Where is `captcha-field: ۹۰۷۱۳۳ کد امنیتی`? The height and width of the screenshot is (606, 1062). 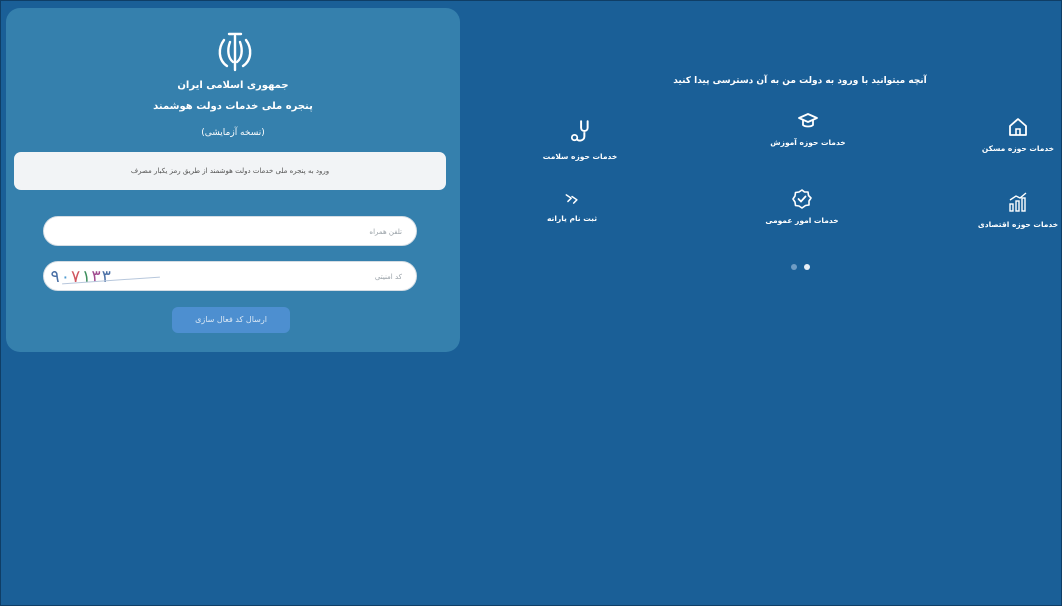 captcha-field: ۹۰۷۱۳۳ کد امنیتی is located at coordinates (230, 276).